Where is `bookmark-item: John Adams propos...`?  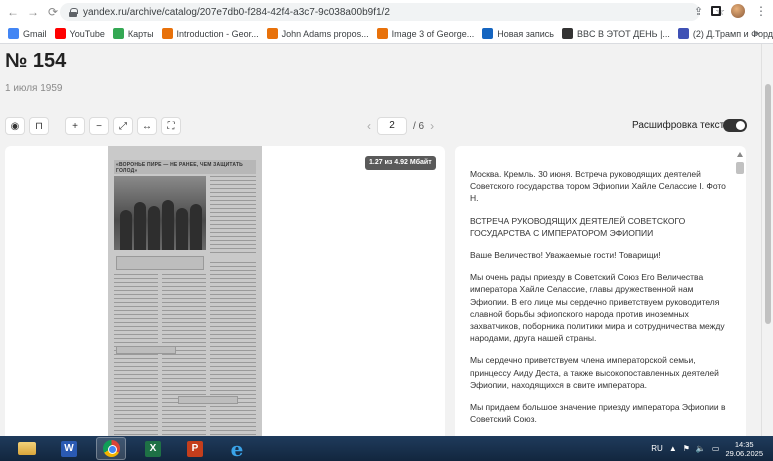 bookmark-item: John Adams propos... is located at coordinates (317, 33).